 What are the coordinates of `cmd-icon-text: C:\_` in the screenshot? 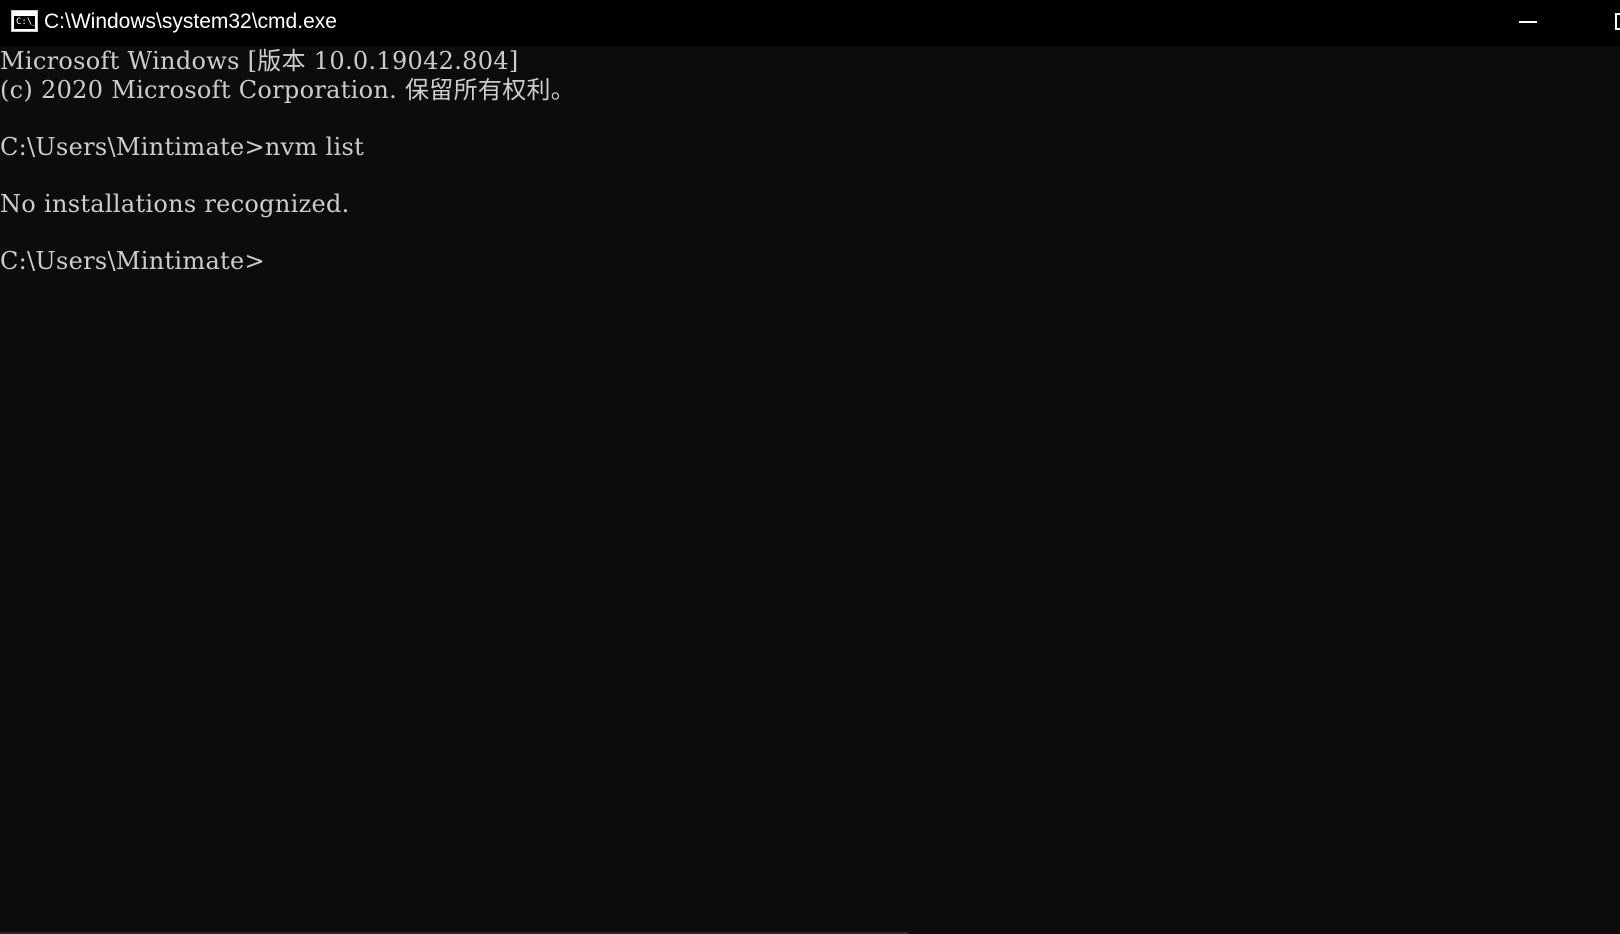 It's located at (27, 22).